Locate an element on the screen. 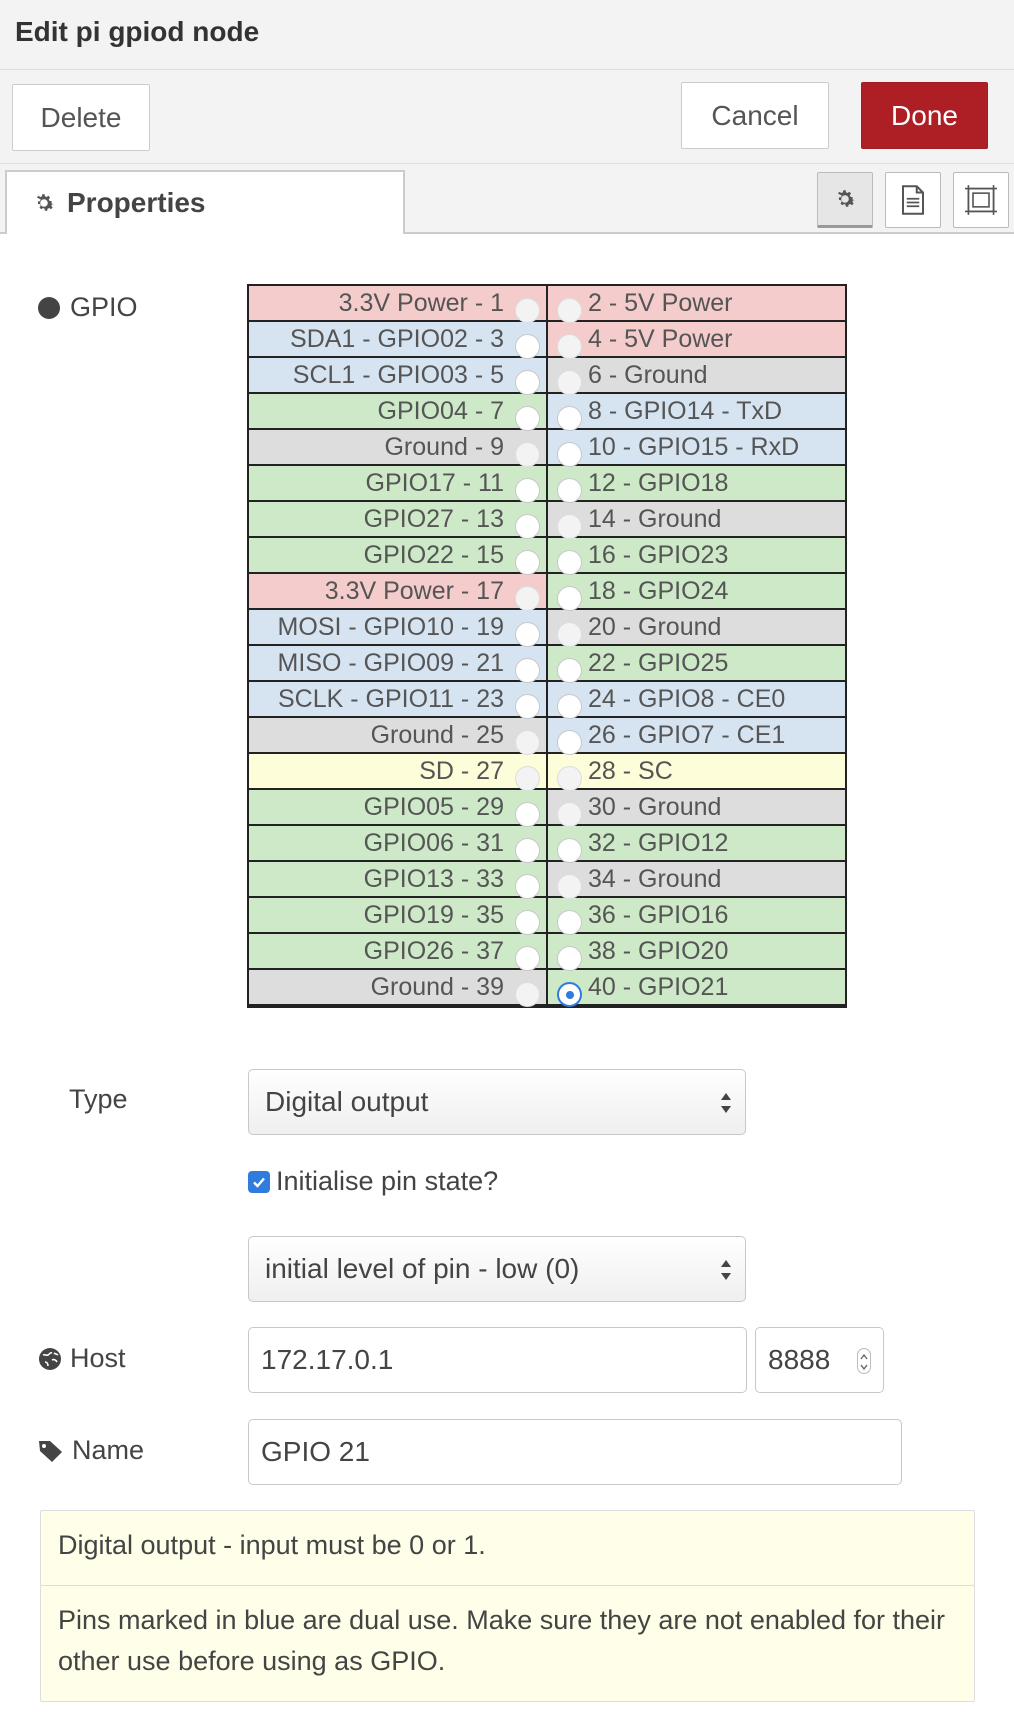  pin-left: SCLK - GPIO11 - 23 is located at coordinates (397, 700).